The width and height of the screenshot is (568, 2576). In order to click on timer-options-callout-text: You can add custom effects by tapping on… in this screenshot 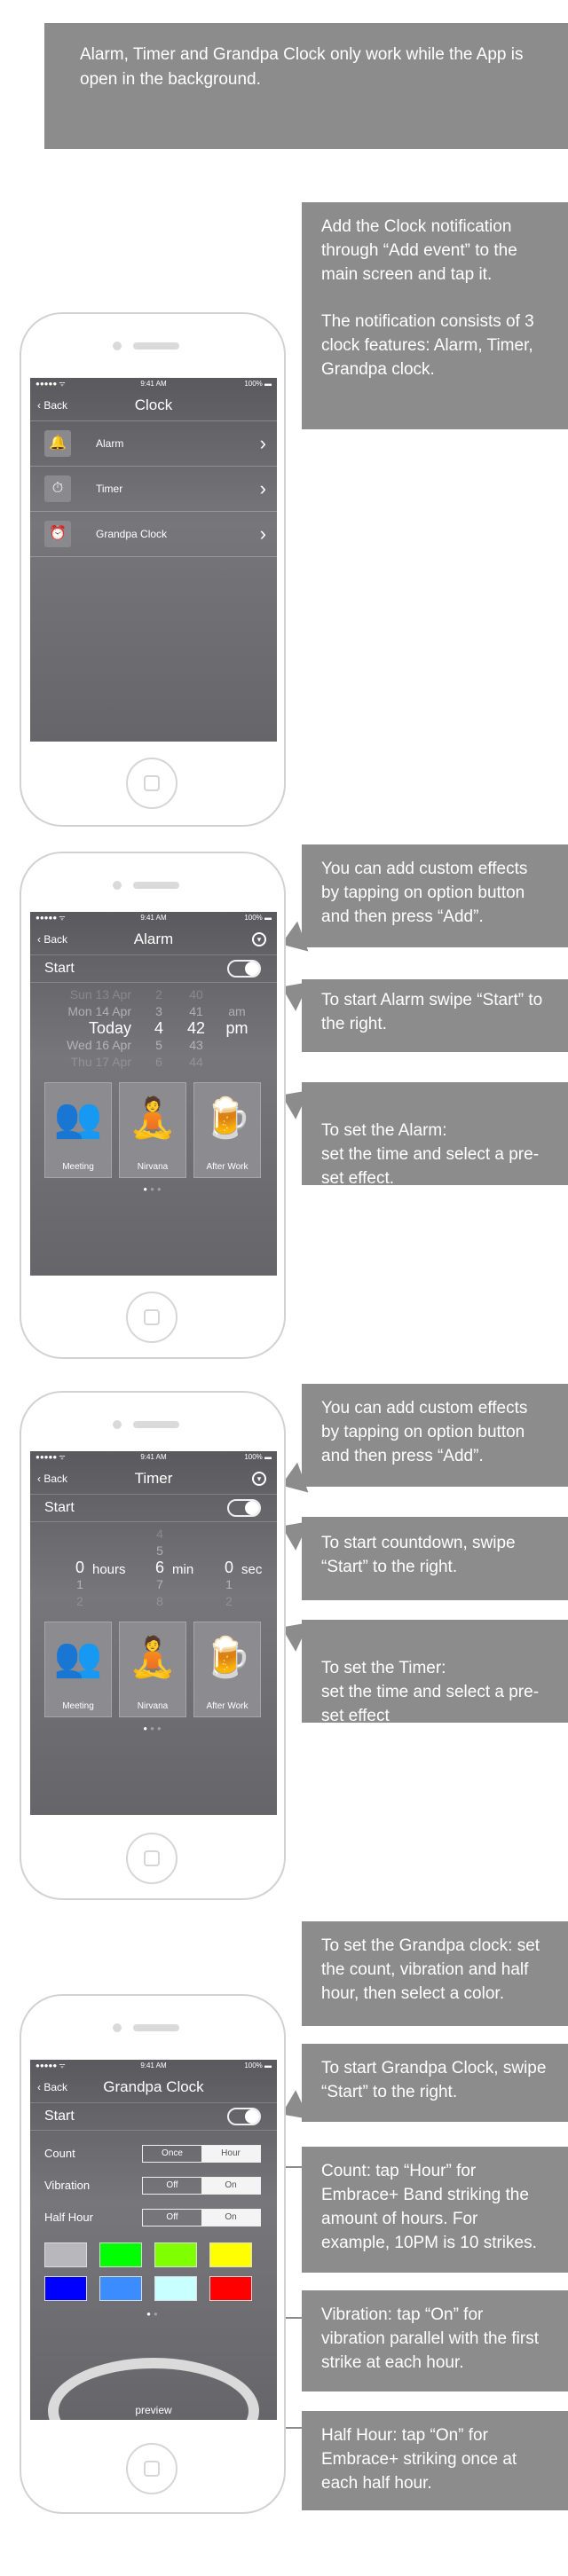, I will do `click(424, 1432)`.